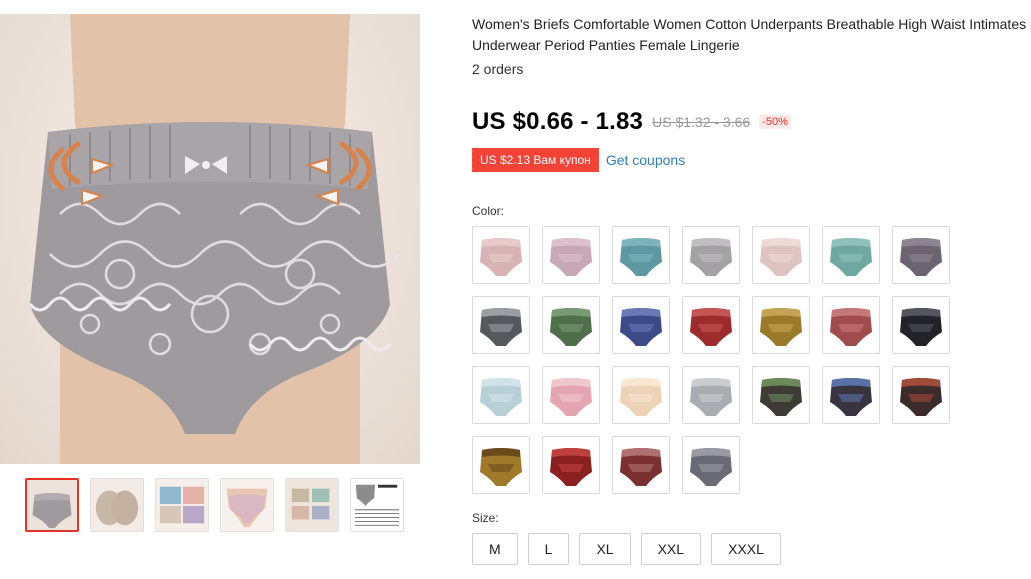 Image resolution: width=1031 pixels, height=579 pixels. I want to click on size-options: M L XL XXL XXXL, so click(626, 549).